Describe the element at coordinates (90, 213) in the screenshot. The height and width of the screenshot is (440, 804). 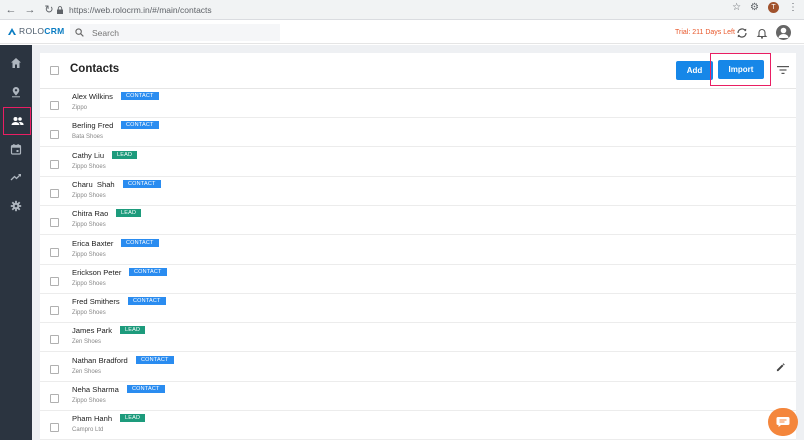
I see `contact-name: Chitra Rao` at that location.